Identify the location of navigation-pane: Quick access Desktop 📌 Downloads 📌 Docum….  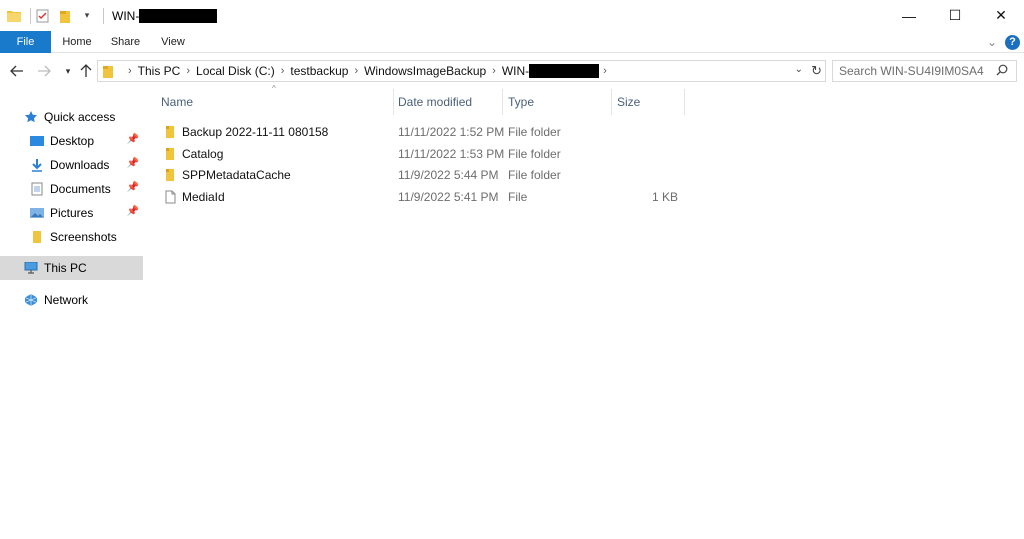
(71, 319).